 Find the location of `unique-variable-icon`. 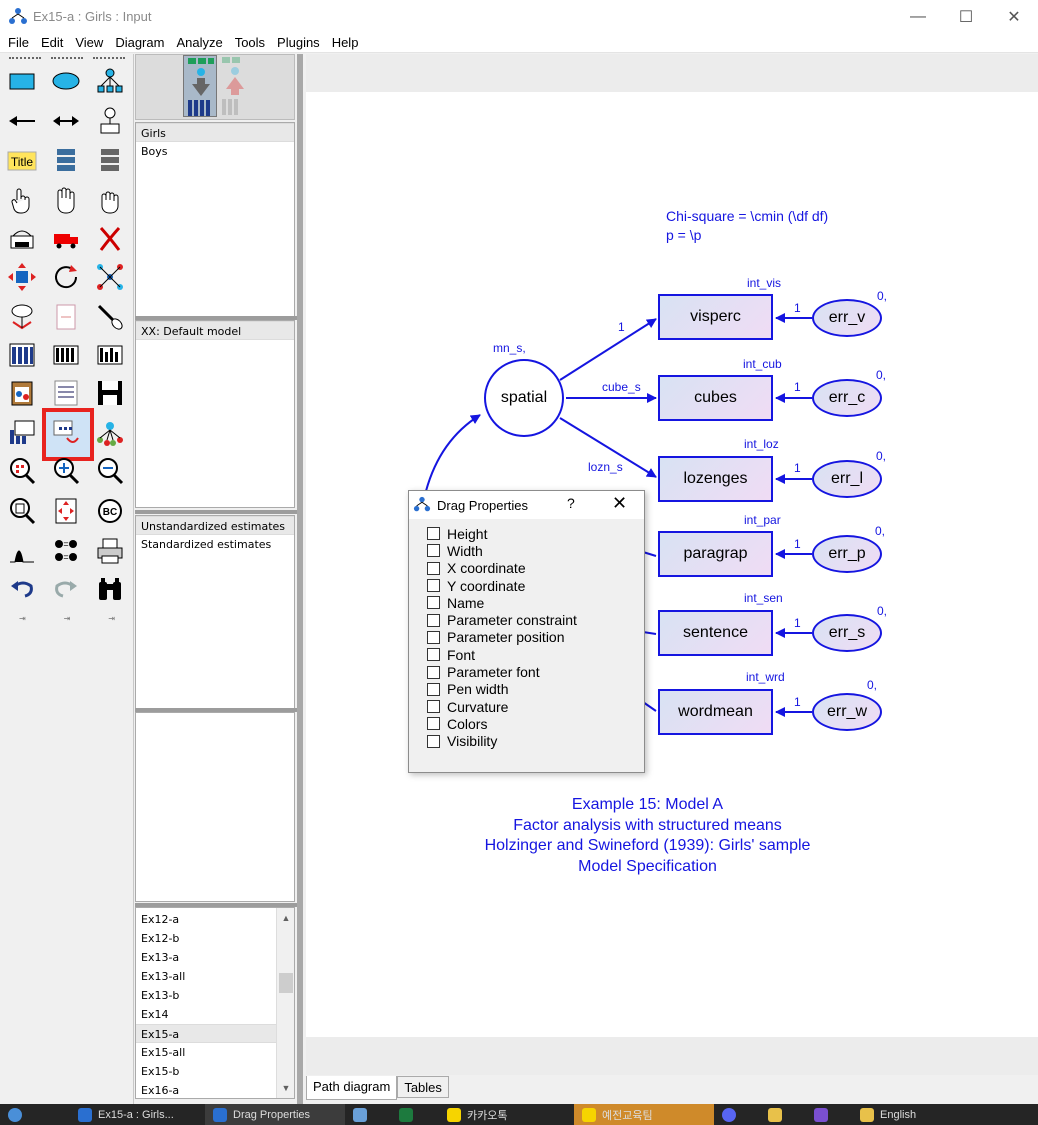

unique-variable-icon is located at coordinates (110, 121).